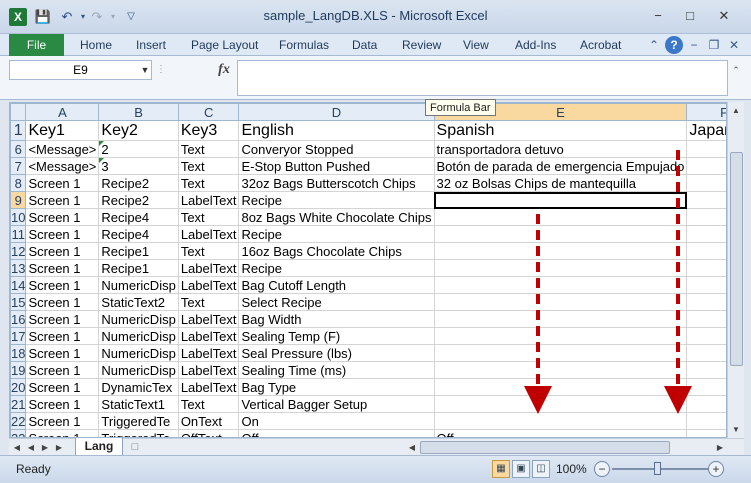 This screenshot has height=483, width=751. I want to click on cell-c18: LabelText, so click(208, 353).